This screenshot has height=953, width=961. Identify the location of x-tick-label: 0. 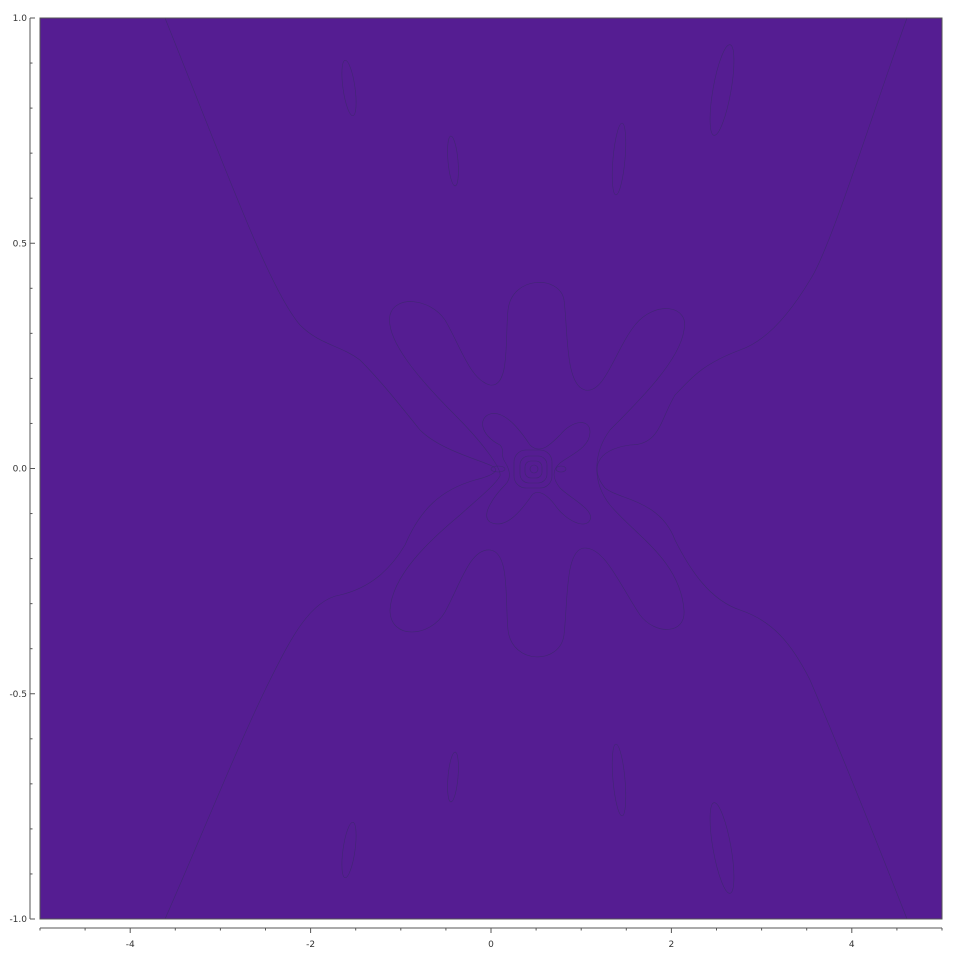
(491, 945).